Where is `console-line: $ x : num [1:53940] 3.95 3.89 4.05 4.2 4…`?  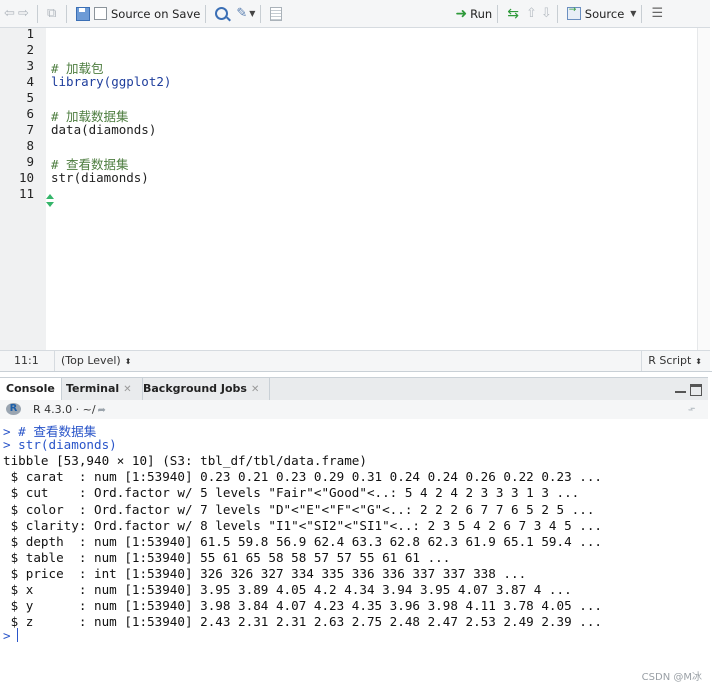 console-line: $ x : num [1:53940] 3.95 3.89 4.05 4.2 4… is located at coordinates (287, 589).